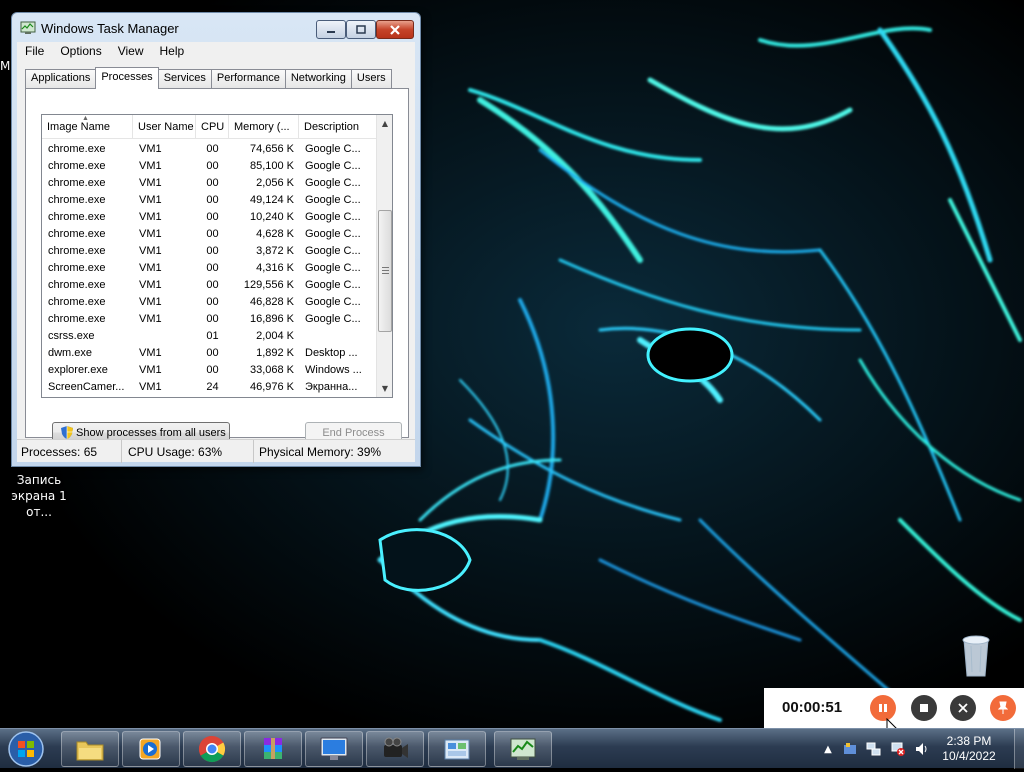 The width and height of the screenshot is (1024, 772). What do you see at coordinates (395, 749) in the screenshot?
I see `taskbar-camera-button` at bounding box center [395, 749].